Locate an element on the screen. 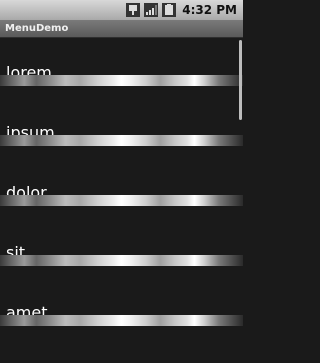 The height and width of the screenshot is (363, 320). list-item-sit: sit is located at coordinates (121, 248).